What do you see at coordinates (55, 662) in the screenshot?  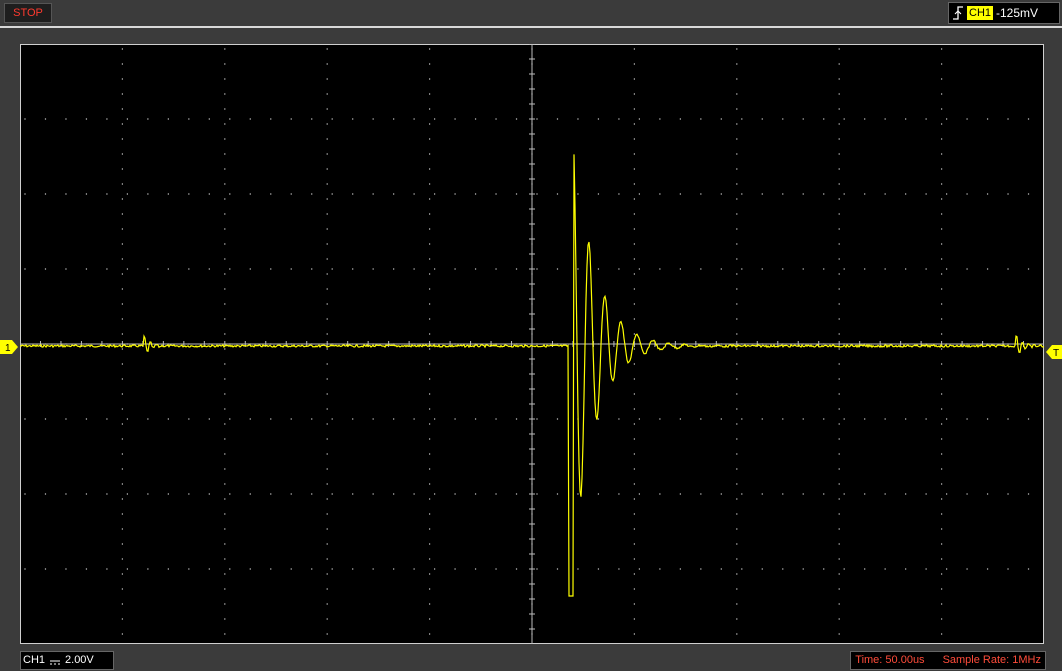 I see `dc-coupling-icon` at bounding box center [55, 662].